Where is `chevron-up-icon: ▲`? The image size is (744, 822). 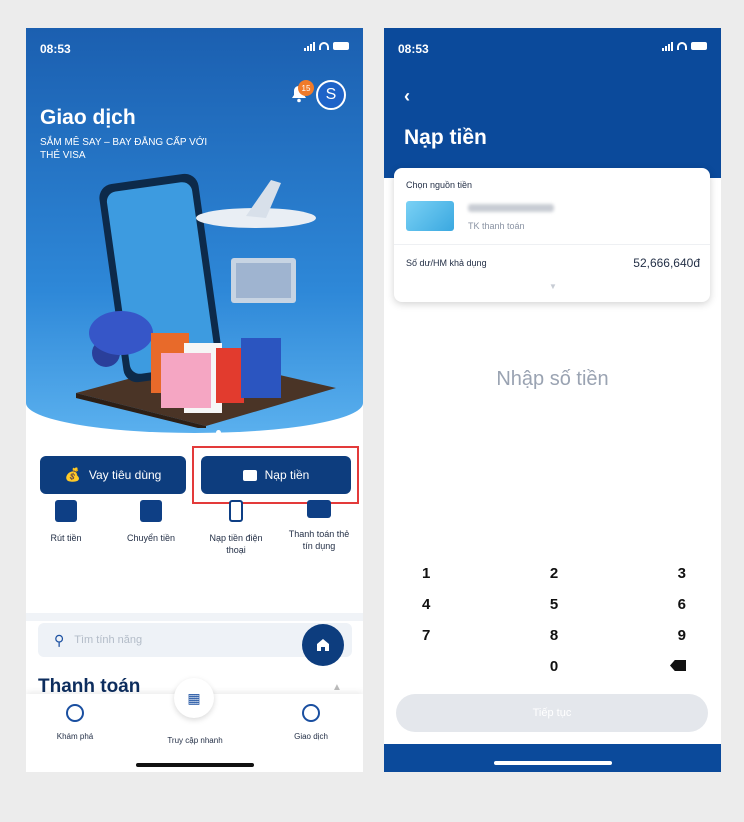
chevron-up-icon: ▲ is located at coordinates (337, 687).